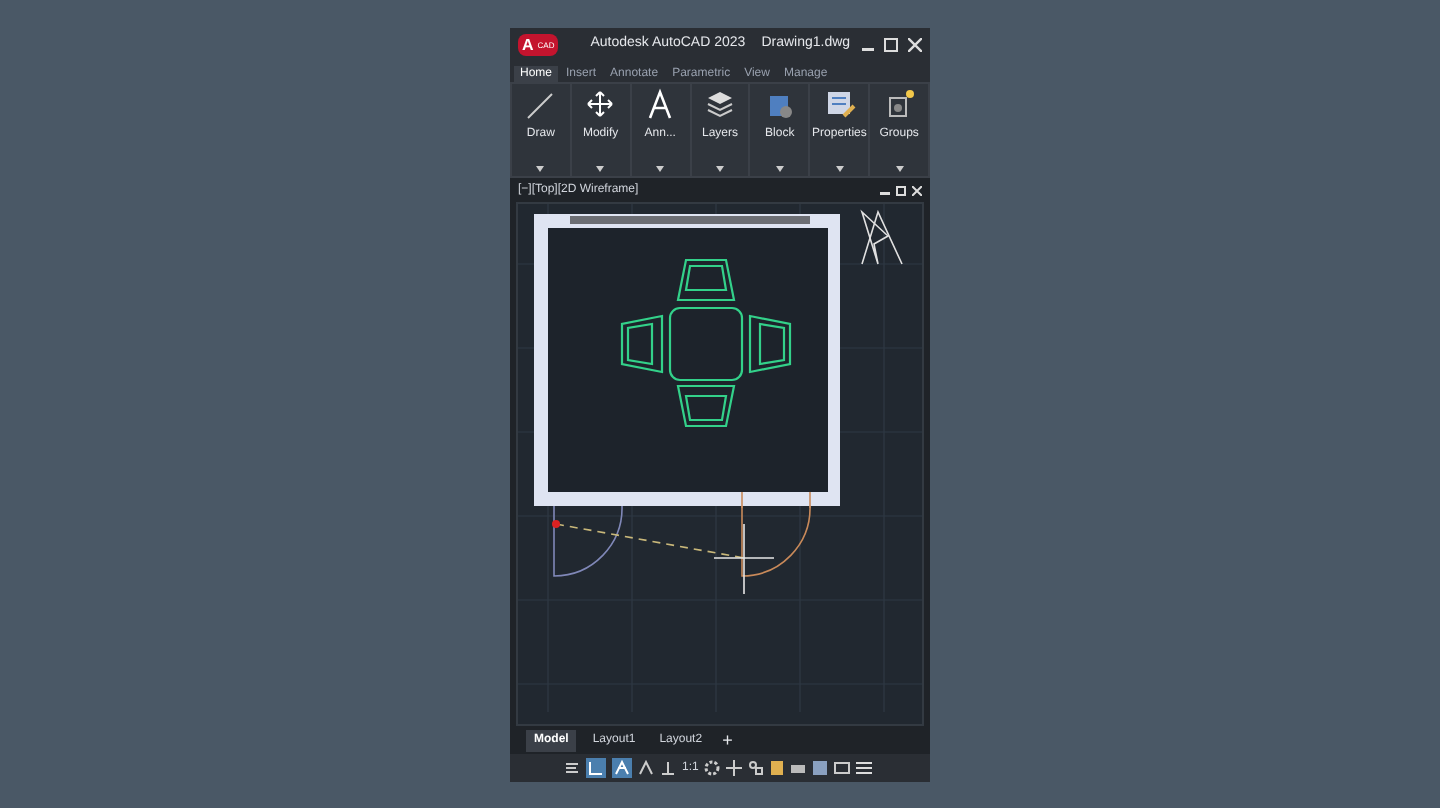 This screenshot has width=1440, height=808. I want to click on properties-icon, so click(839, 104).